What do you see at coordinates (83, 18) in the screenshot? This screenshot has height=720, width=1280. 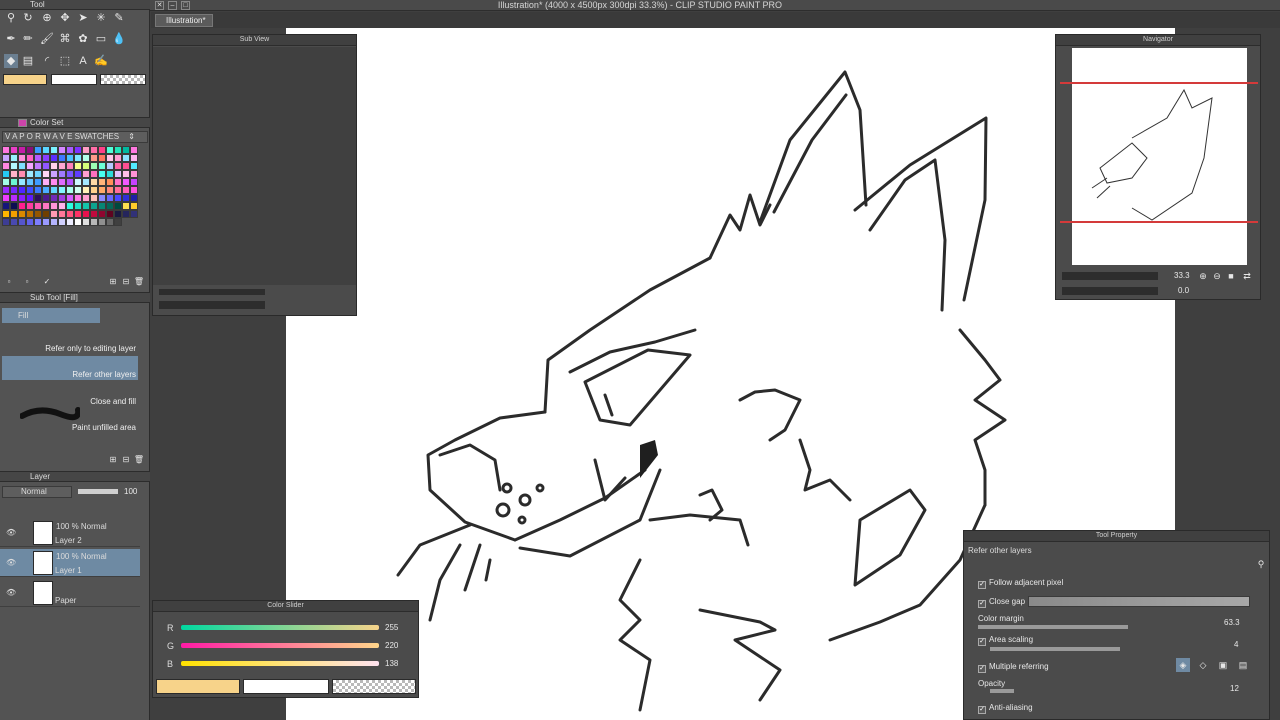 I see `object-icon: ➤` at bounding box center [83, 18].